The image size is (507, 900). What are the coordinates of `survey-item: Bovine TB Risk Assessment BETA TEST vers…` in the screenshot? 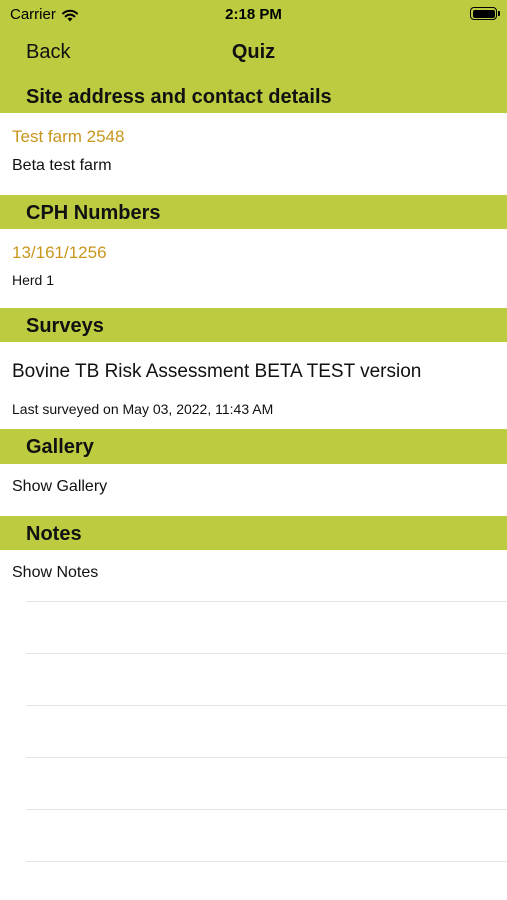 It's located at (216, 372).